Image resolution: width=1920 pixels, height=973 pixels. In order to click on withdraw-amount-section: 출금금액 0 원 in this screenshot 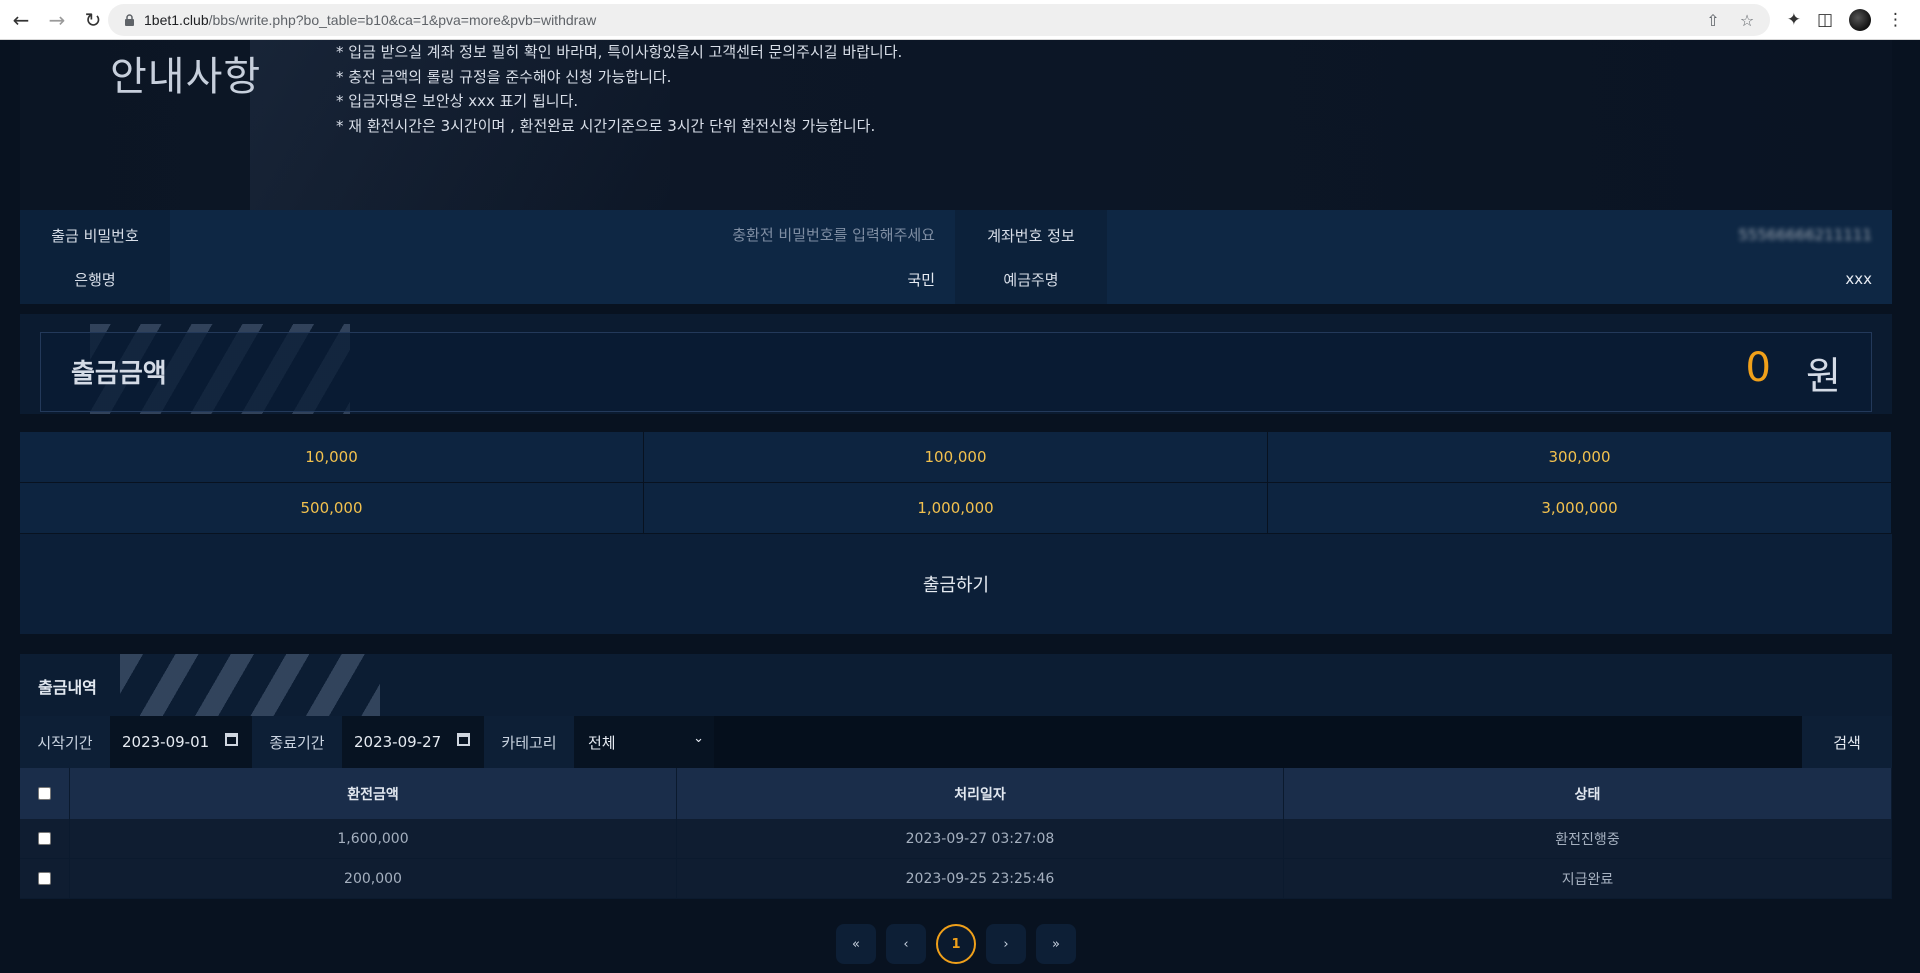, I will do `click(956, 364)`.